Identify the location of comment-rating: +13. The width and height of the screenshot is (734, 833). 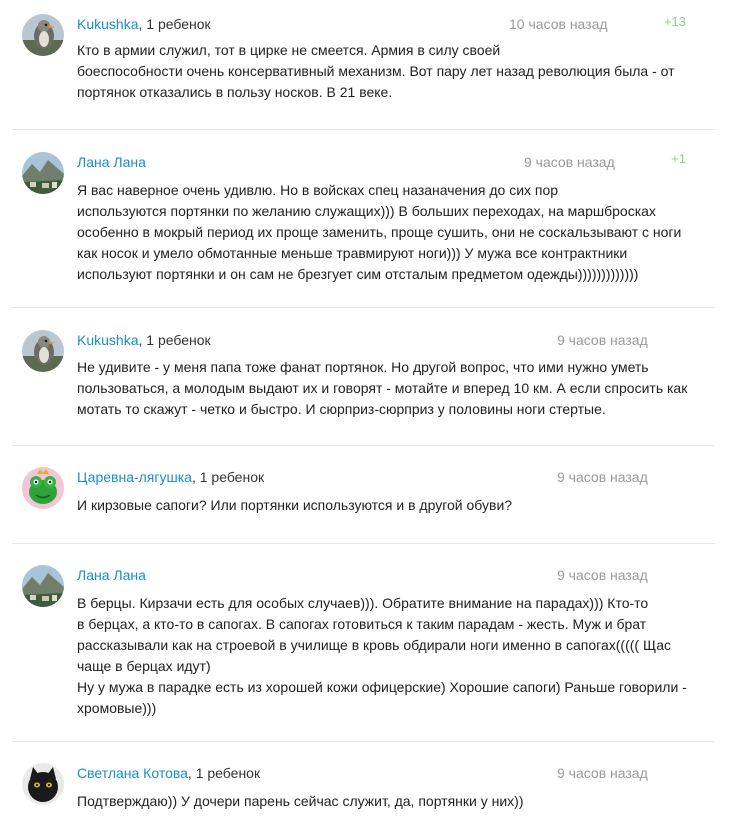
(674, 21).